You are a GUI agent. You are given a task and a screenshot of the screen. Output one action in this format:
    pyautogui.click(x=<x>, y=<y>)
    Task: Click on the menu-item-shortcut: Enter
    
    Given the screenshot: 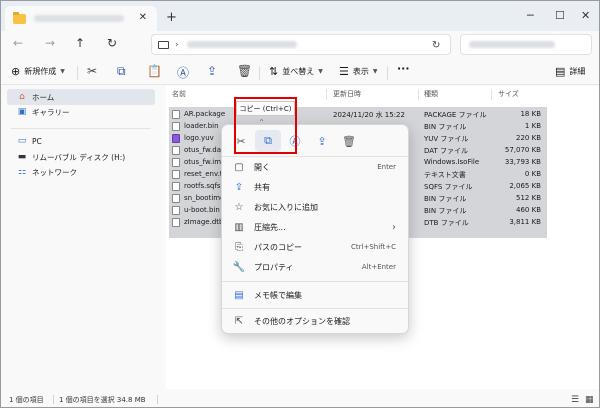 What is the action you would take?
    pyautogui.click(x=386, y=167)
    